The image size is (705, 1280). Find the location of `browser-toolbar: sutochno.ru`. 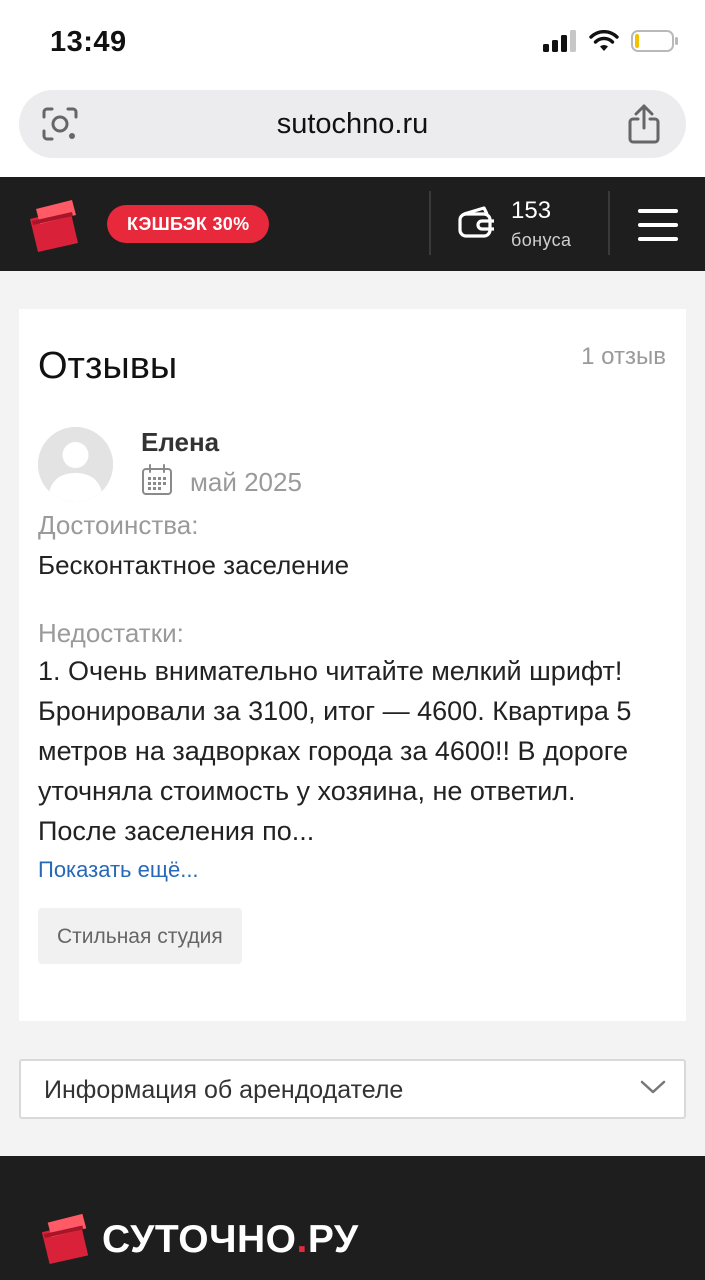

browser-toolbar: sutochno.ru is located at coordinates (352, 131).